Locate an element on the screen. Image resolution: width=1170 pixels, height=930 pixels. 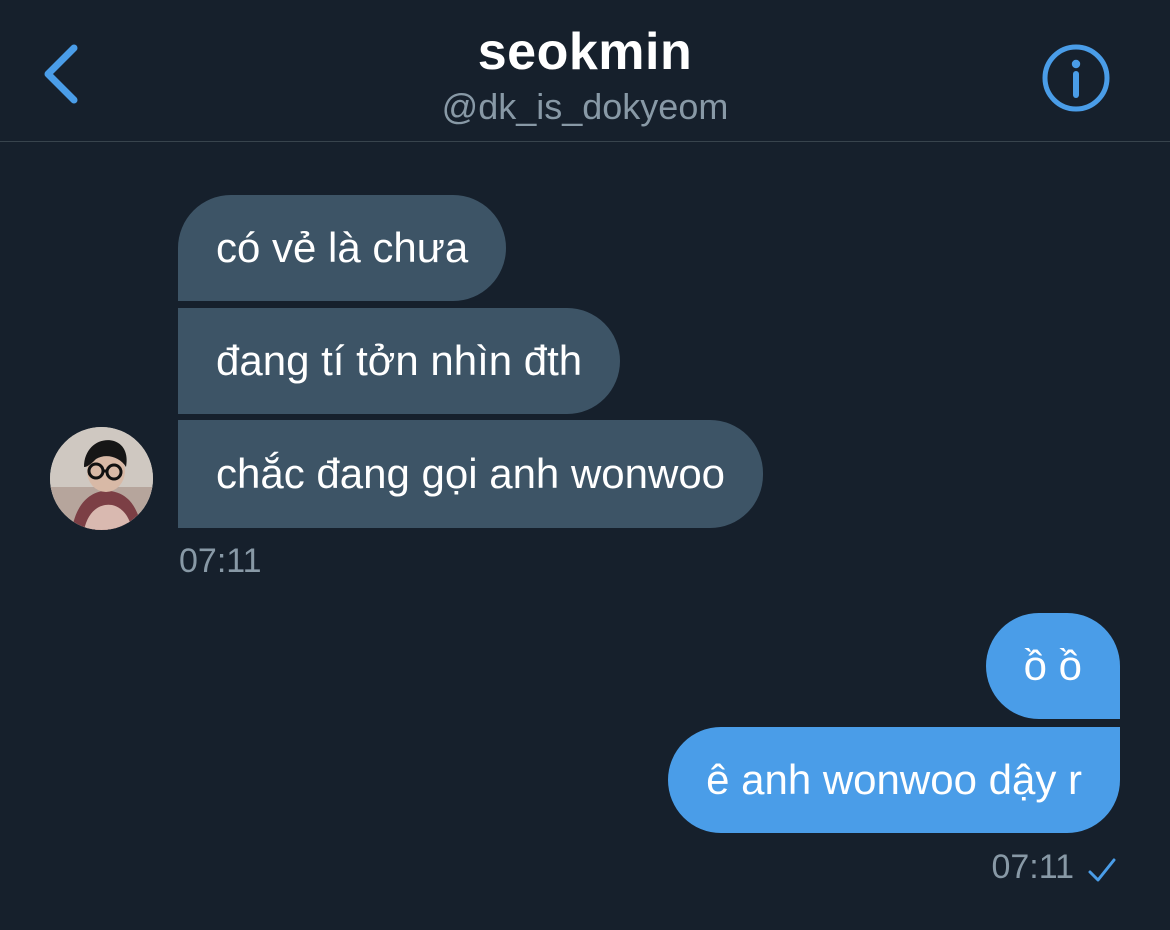
info-button is located at coordinates (1076, 78).